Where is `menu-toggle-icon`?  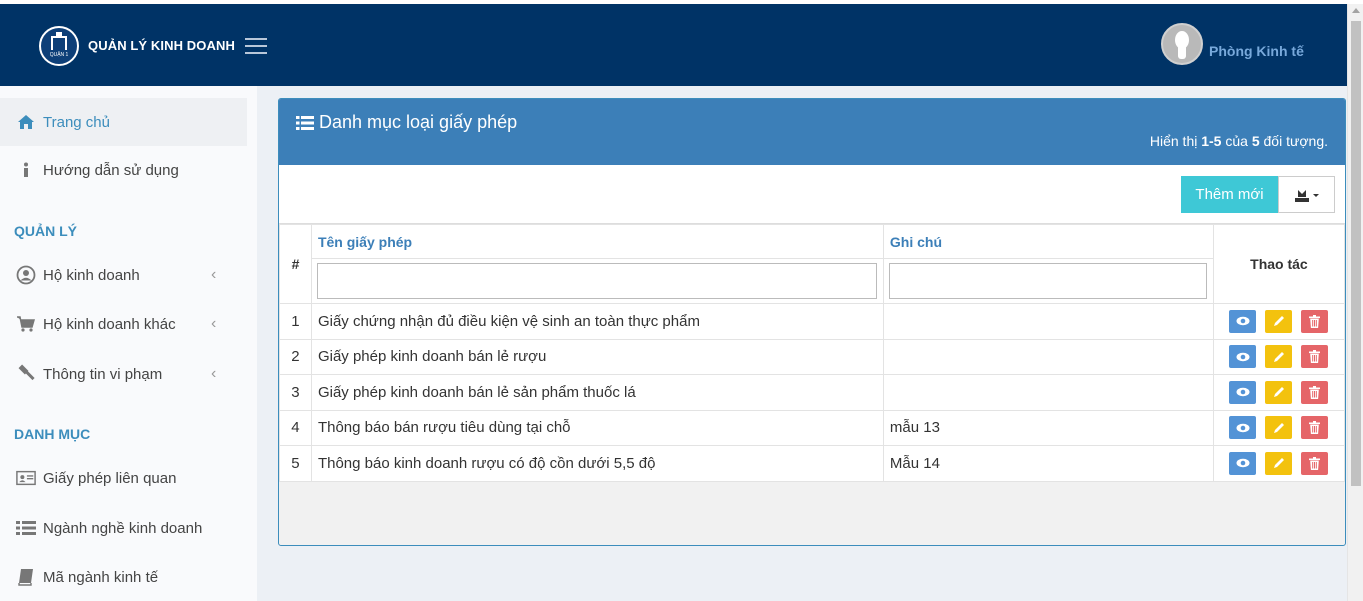 menu-toggle-icon is located at coordinates (256, 46).